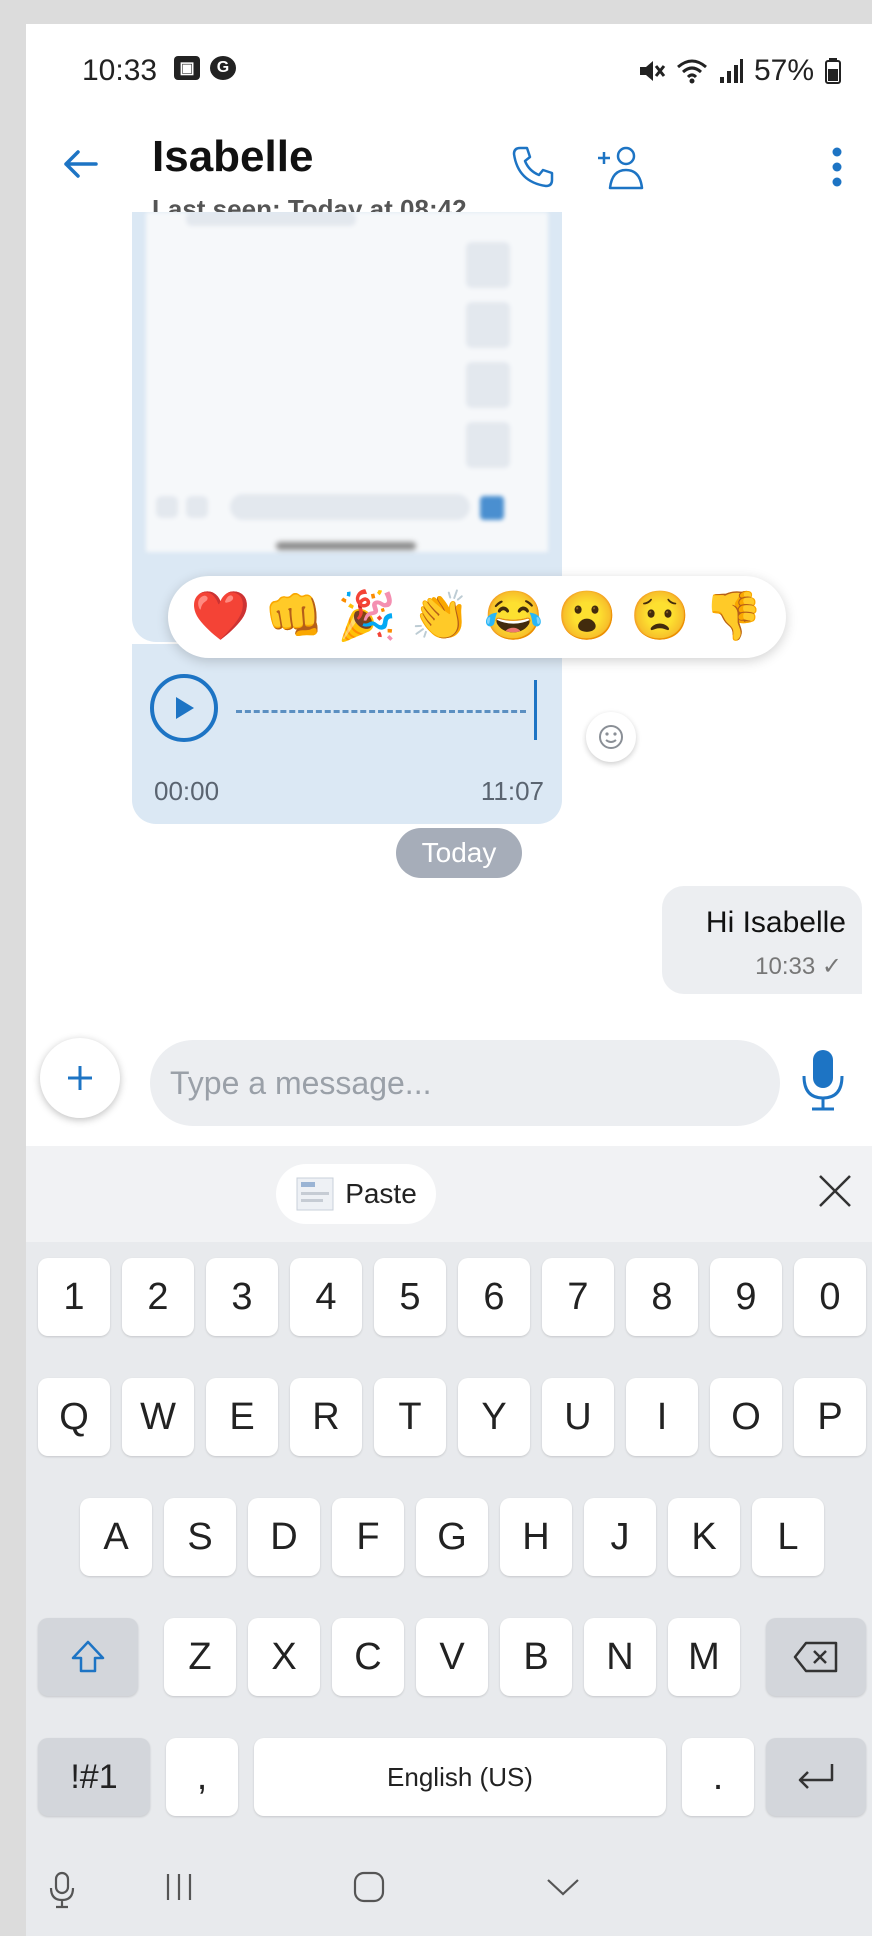  What do you see at coordinates (242, 1417) in the screenshot?
I see `key-e: E` at bounding box center [242, 1417].